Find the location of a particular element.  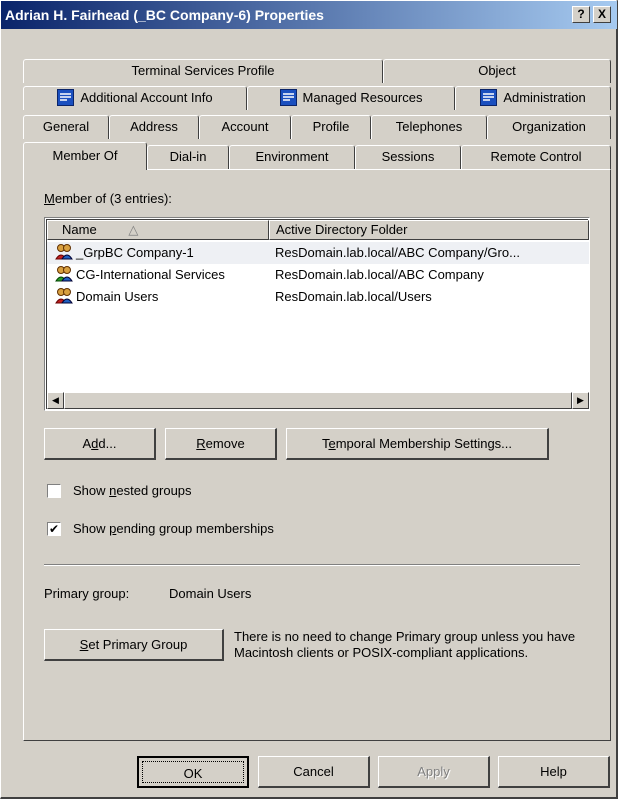

tab-remote-control: Remote Control is located at coordinates (536, 157).